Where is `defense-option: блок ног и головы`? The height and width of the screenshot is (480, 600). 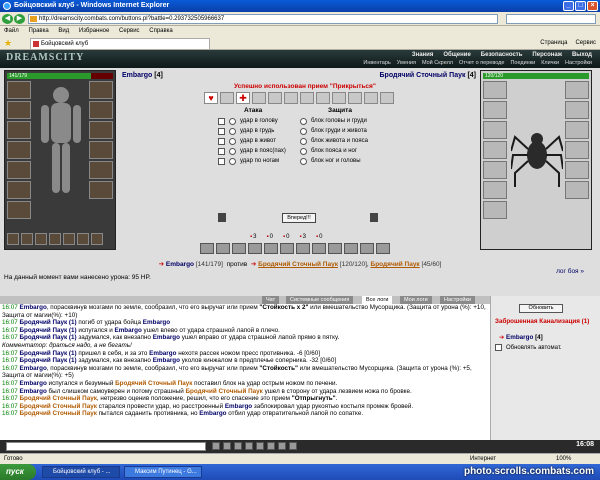 defense-option: блок ног и головы is located at coordinates (334, 161).